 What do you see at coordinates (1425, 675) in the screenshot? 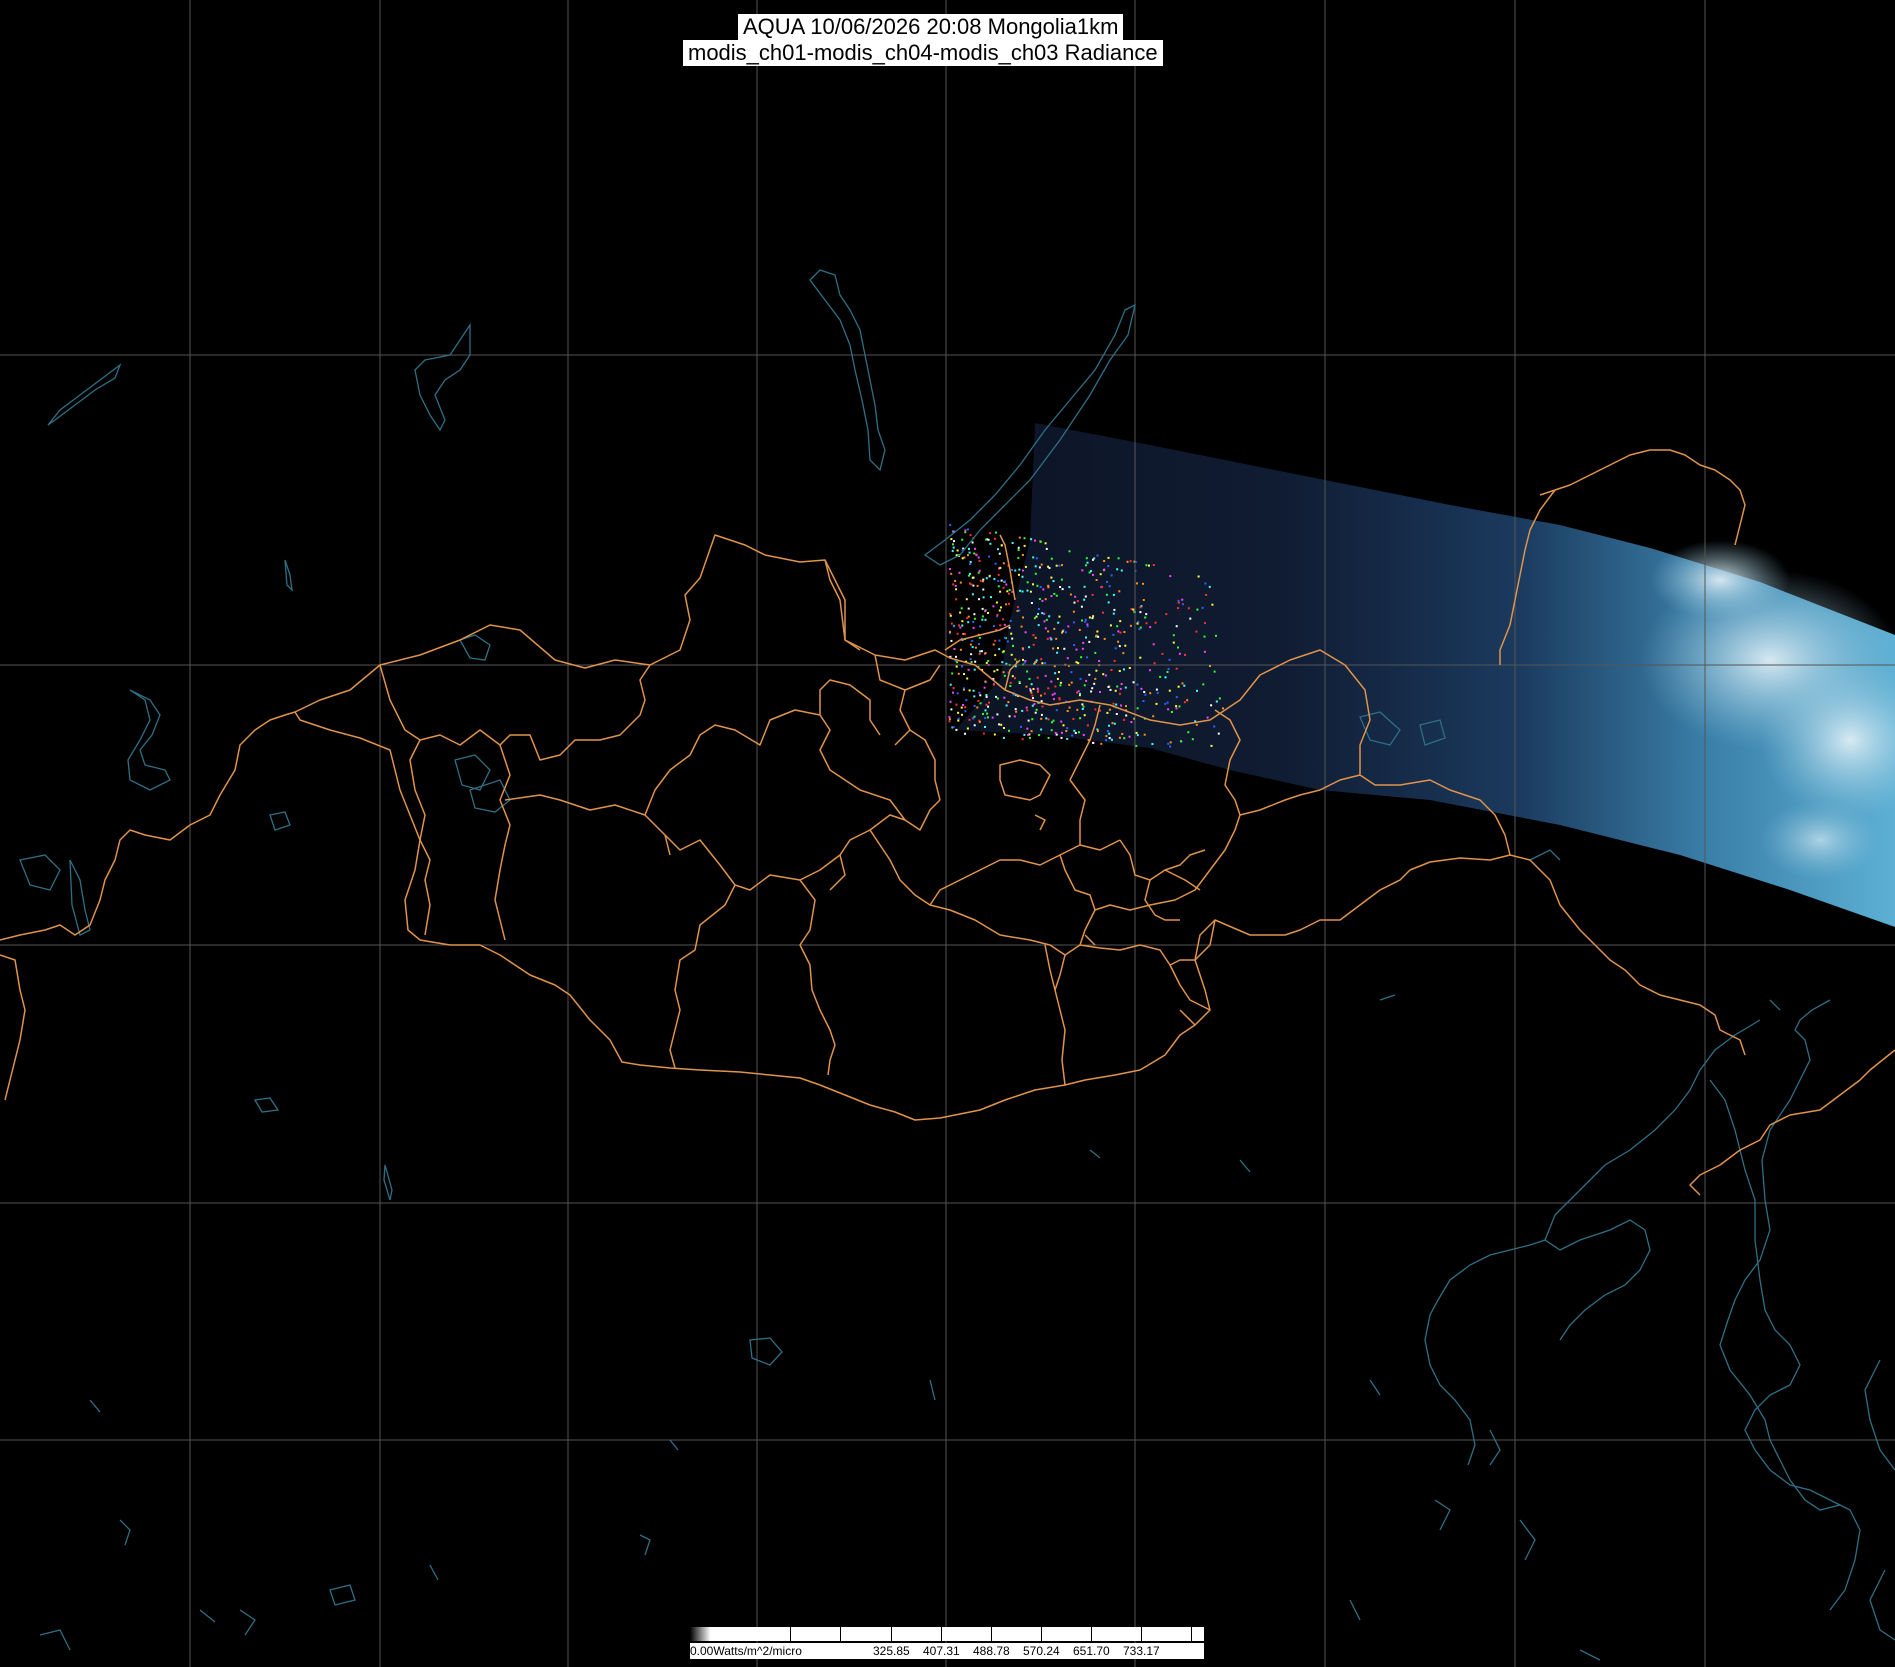
I see `satellite-swath` at bounding box center [1425, 675].